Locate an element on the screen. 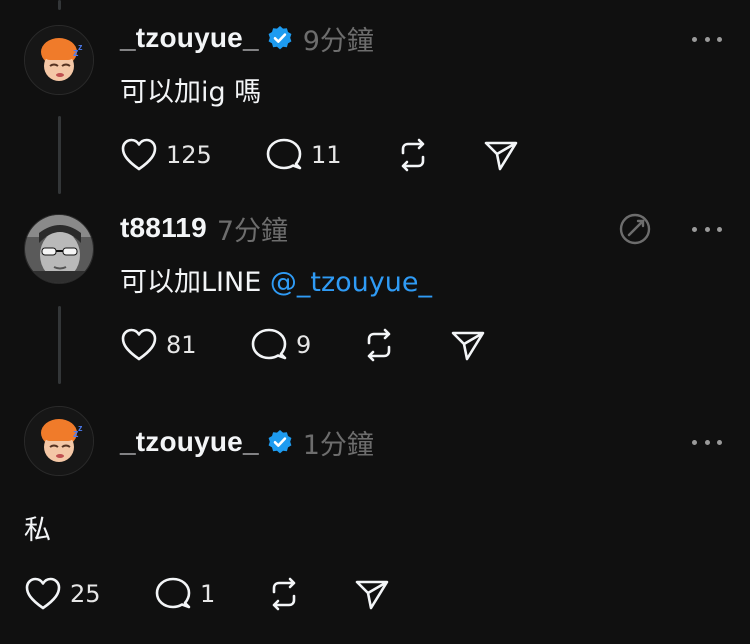 The height and width of the screenshot is (644, 750). mention-link: @_tzouyue_ is located at coordinates (351, 282).